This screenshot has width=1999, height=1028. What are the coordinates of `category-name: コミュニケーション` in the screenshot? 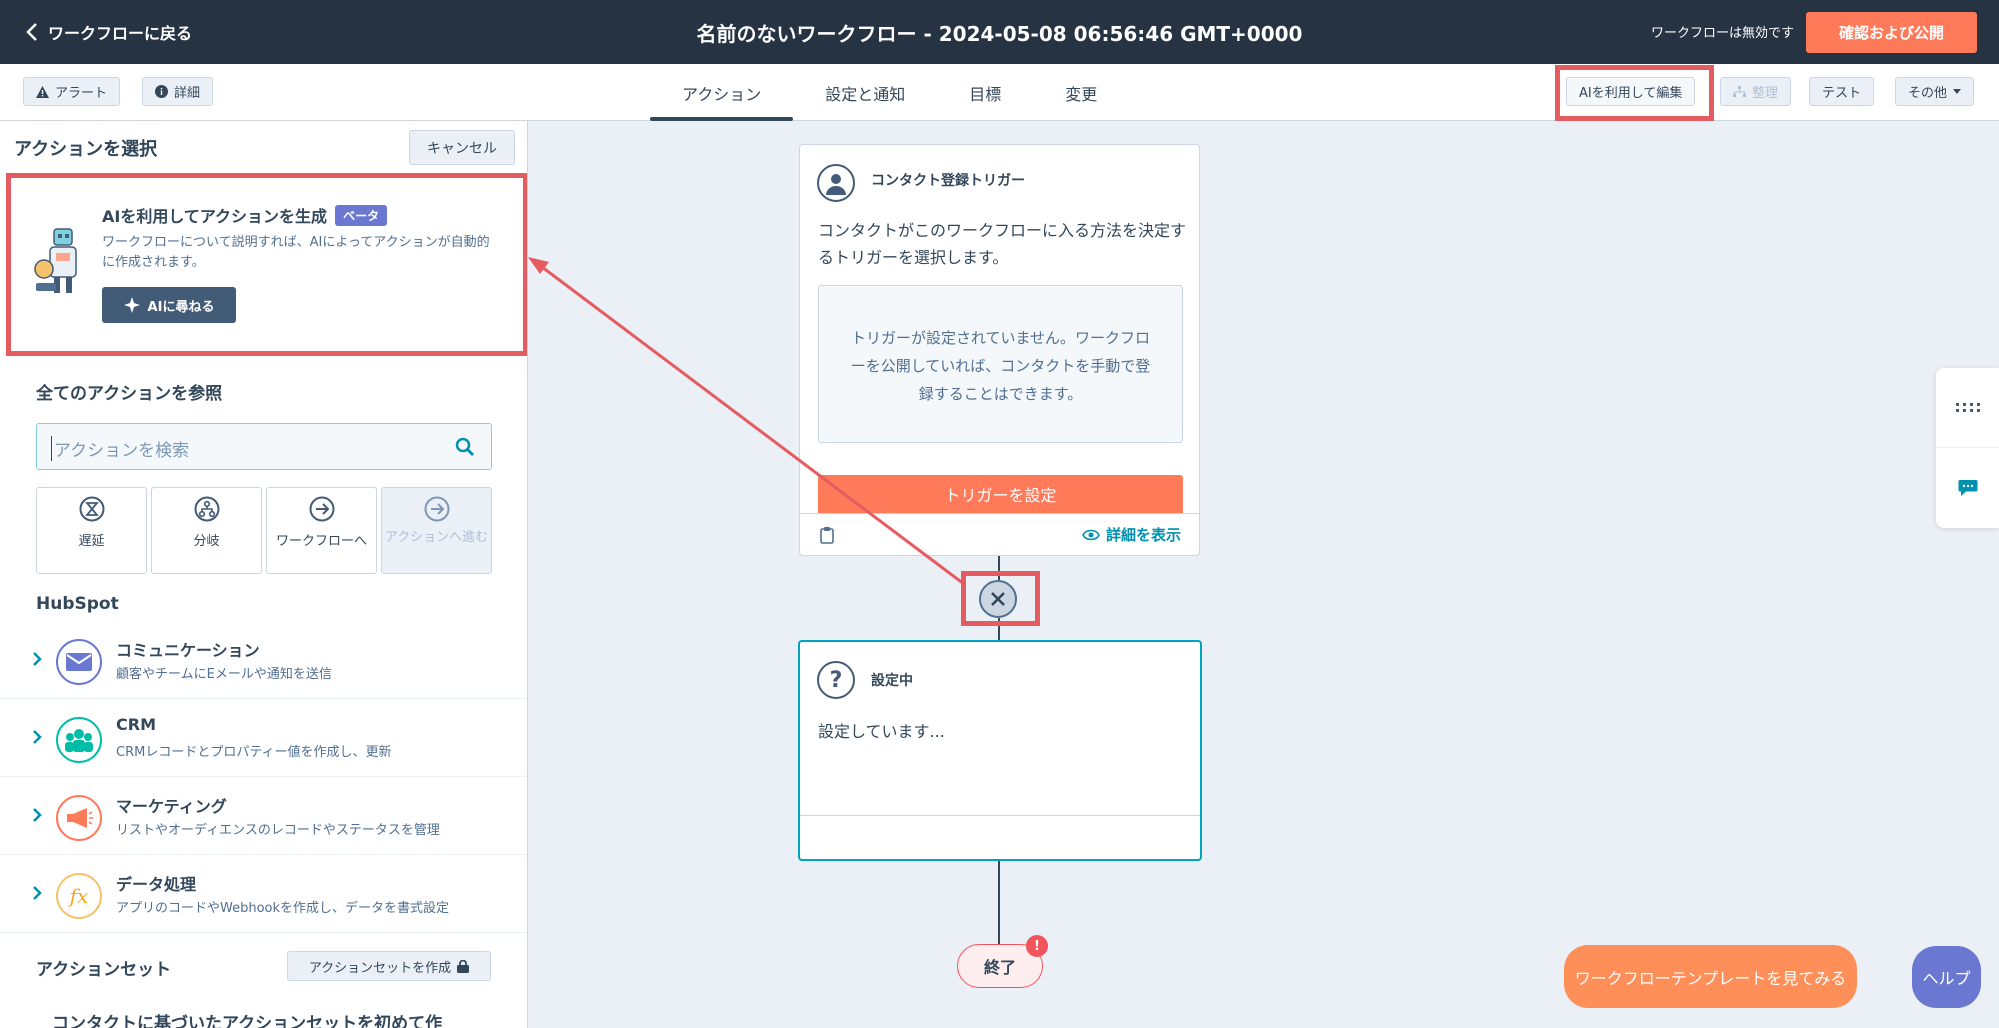 It's located at (188, 650).